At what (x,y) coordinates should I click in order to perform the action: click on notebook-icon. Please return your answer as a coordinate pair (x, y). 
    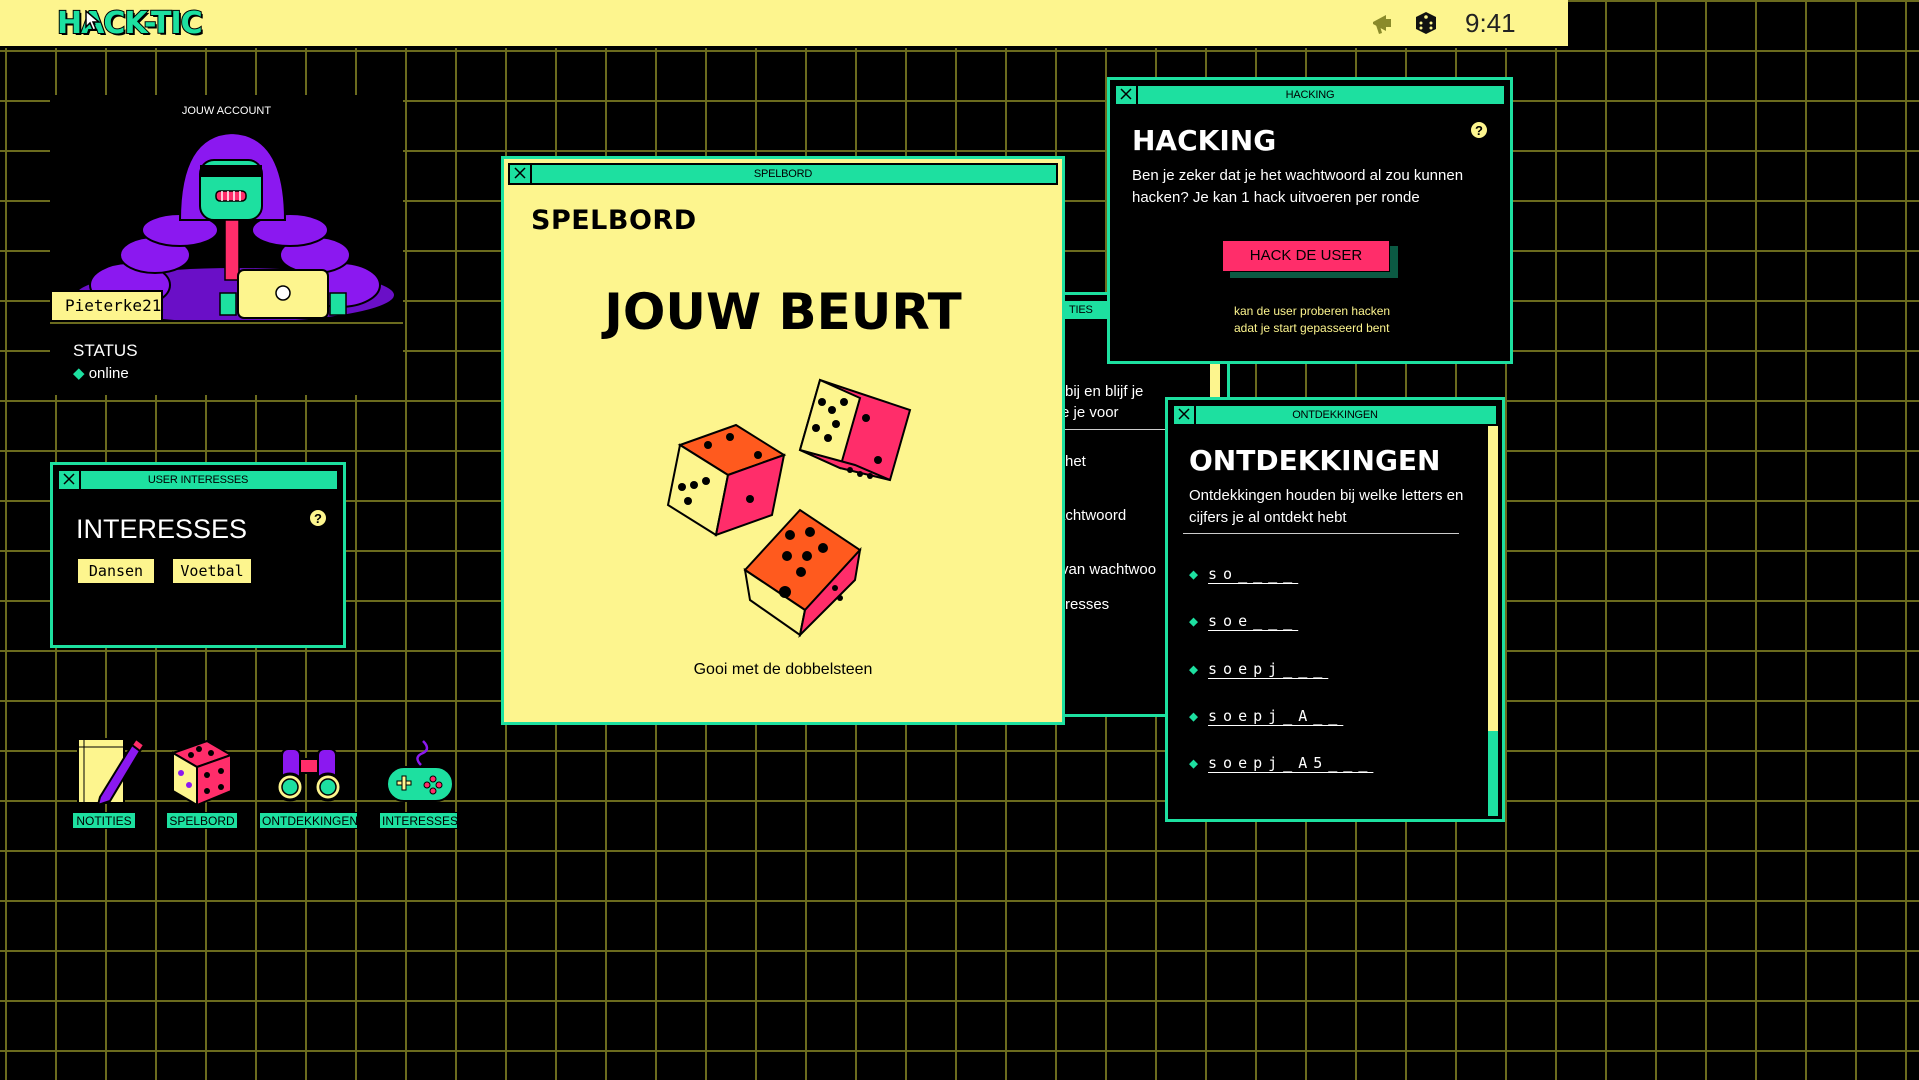
    Looking at the image, I should click on (111, 772).